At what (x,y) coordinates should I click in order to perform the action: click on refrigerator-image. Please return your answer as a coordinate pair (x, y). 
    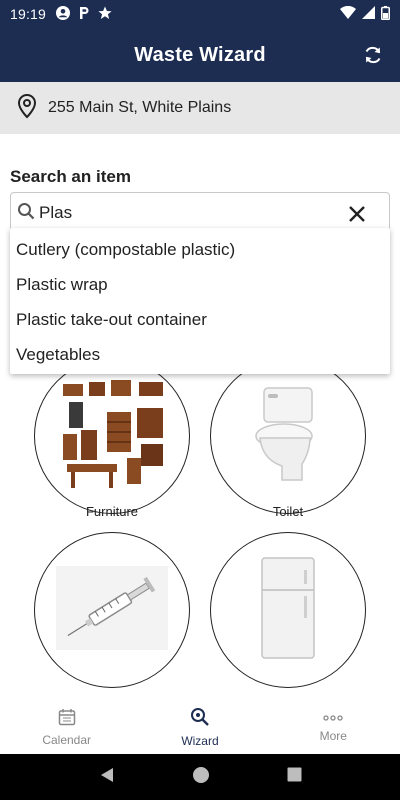
    Looking at the image, I should click on (288, 610).